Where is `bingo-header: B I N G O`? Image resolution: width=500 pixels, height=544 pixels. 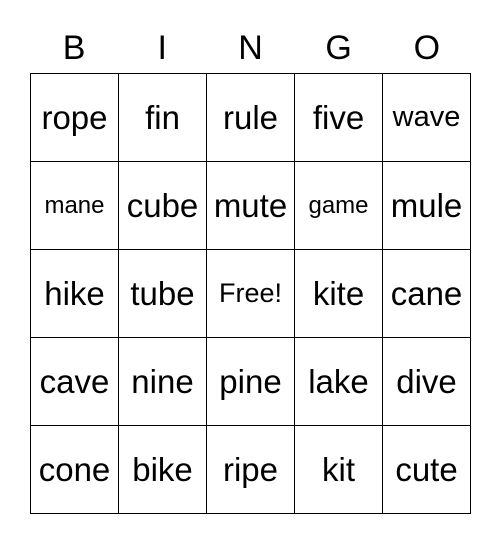 bingo-header: B I N G O is located at coordinates (250, 48).